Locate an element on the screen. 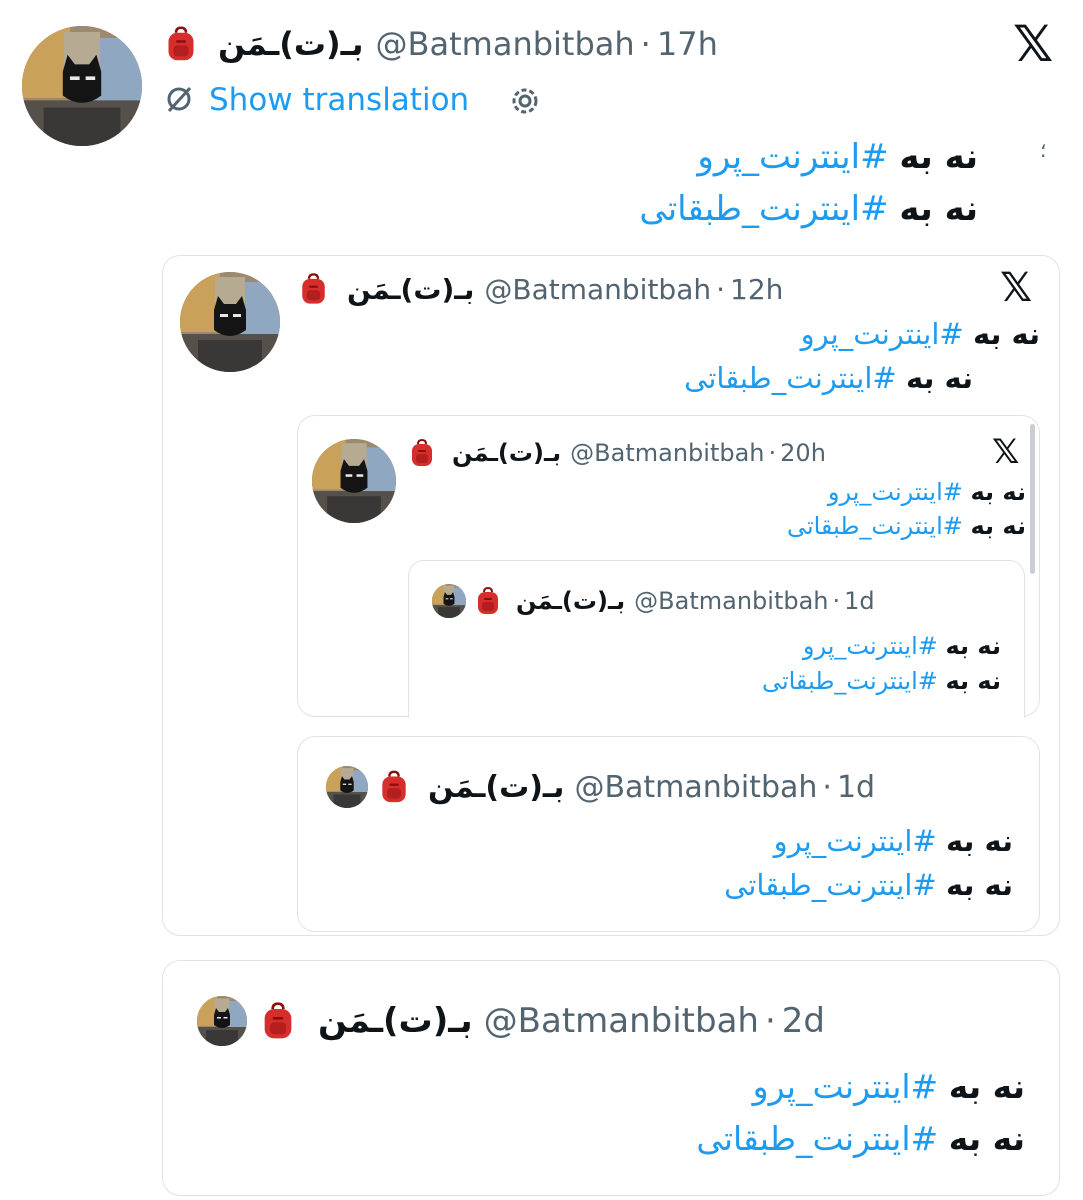 Image resolution: width=1083 pixels, height=1200 pixels. quoted-tweet-header: بـ(ت)ـمَن @Batmanbitbah · 12h is located at coordinates (541, 289).